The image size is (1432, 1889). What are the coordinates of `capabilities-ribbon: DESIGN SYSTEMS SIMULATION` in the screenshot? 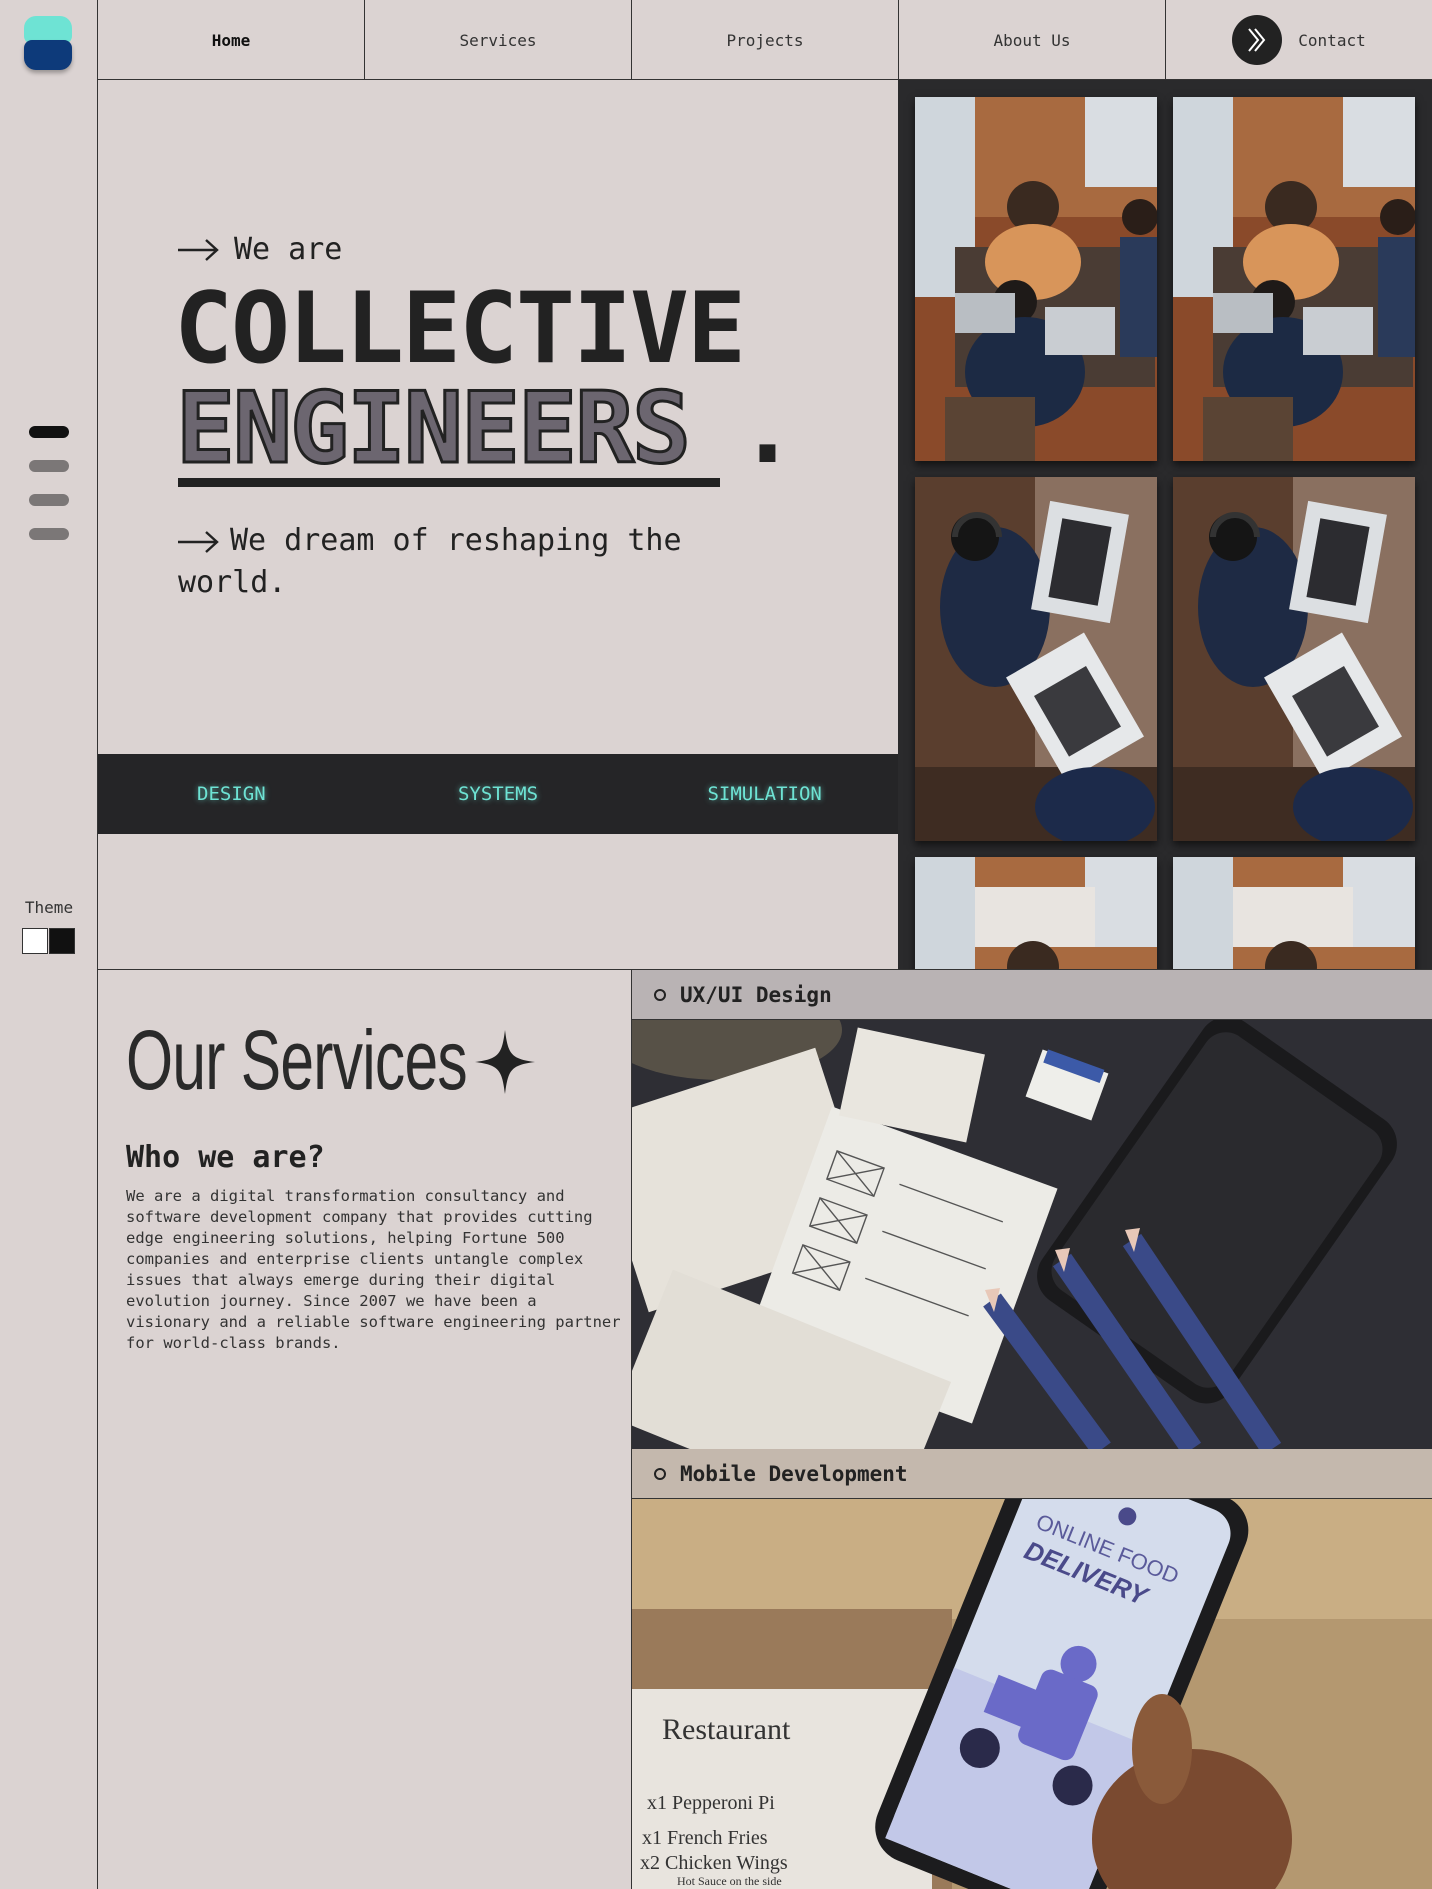 It's located at (498, 794).